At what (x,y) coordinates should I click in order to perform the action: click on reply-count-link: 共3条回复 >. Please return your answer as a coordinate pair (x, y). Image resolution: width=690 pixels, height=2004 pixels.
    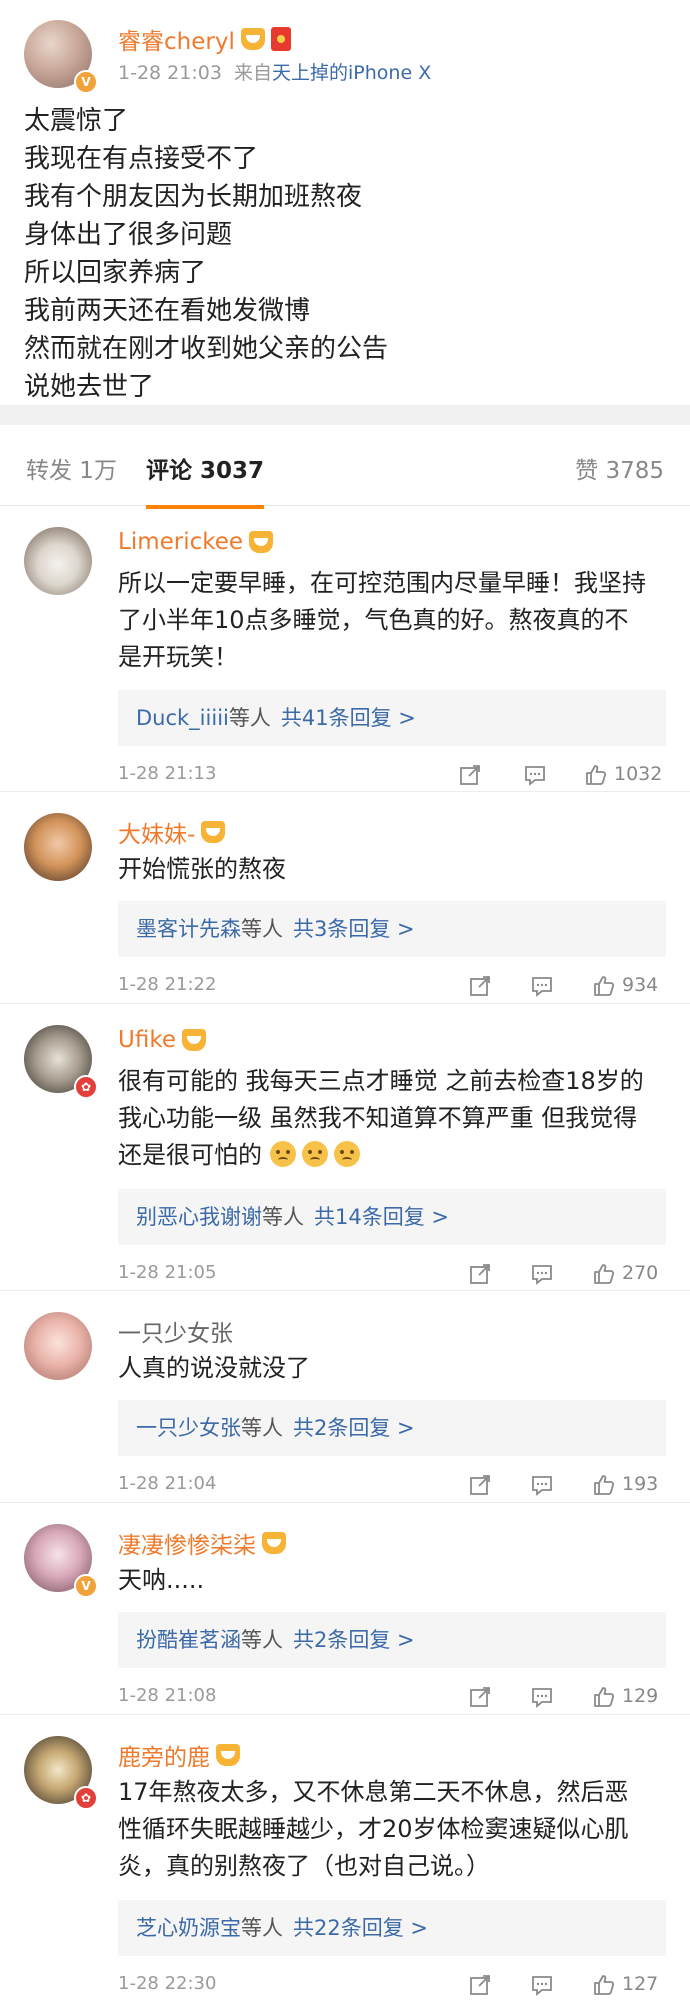
    Looking at the image, I should click on (354, 929).